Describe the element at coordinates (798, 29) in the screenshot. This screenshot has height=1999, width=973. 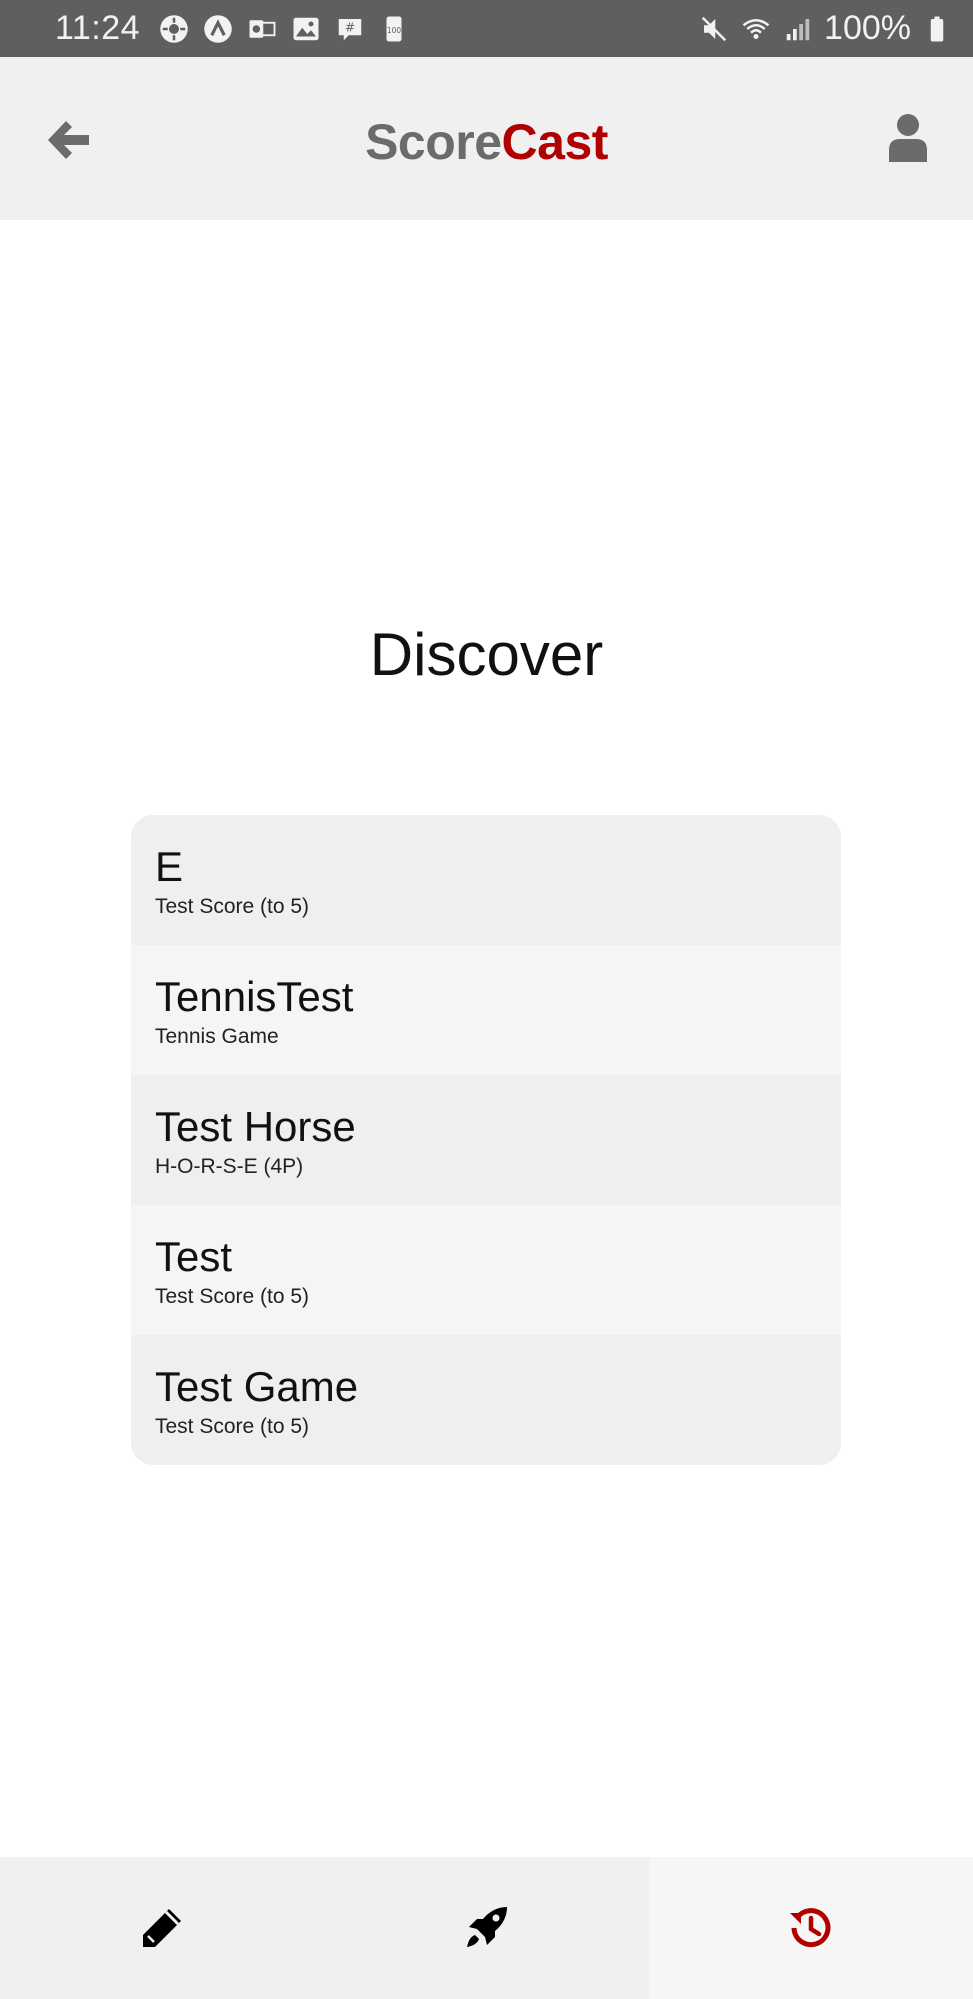
I see `signal-icon` at that location.